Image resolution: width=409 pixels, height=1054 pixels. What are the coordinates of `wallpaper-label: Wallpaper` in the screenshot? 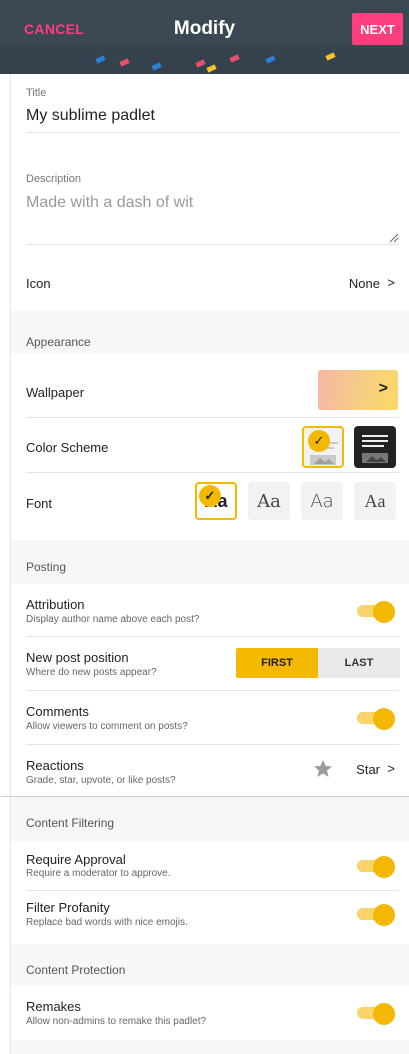 It's located at (55, 392).